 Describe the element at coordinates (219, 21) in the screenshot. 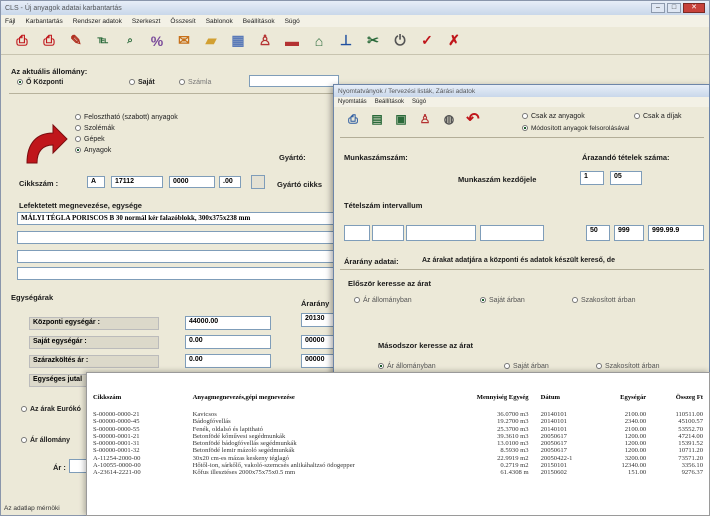

I see `menu-item: Sablonok` at that location.